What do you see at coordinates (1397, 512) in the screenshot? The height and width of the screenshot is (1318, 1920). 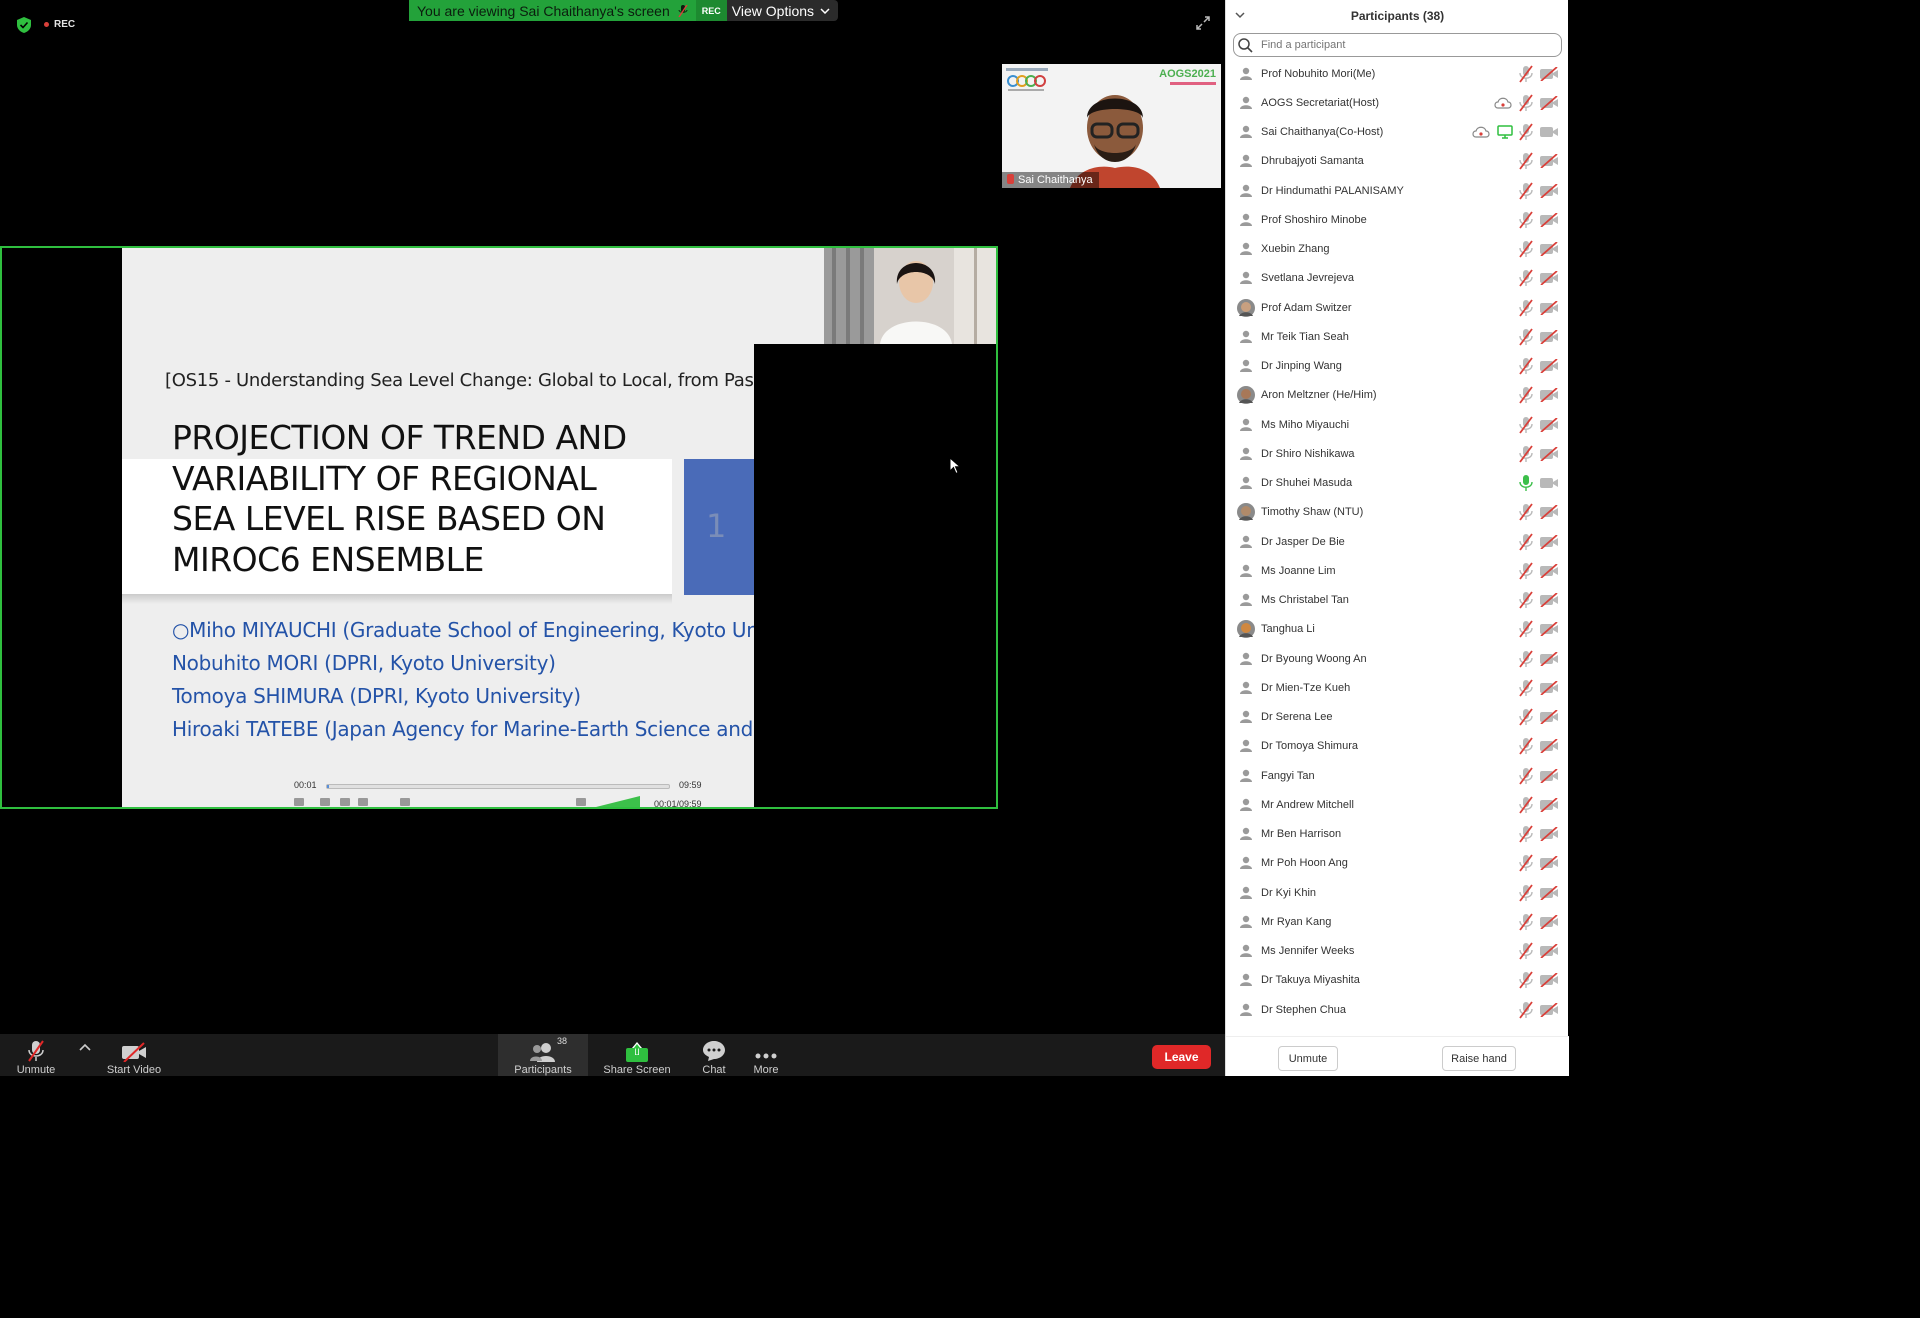 I see `participant-row: Timothy Shaw (NTU)` at bounding box center [1397, 512].